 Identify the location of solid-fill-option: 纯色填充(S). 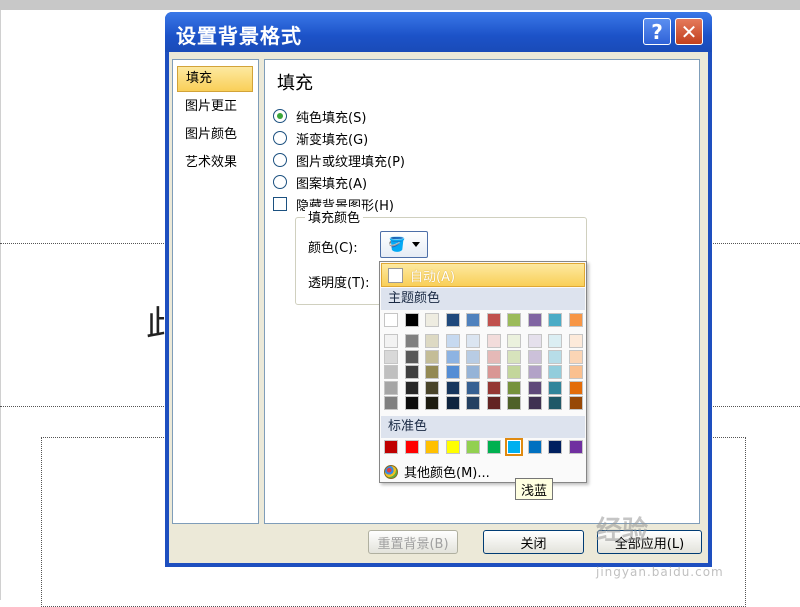
(319, 116).